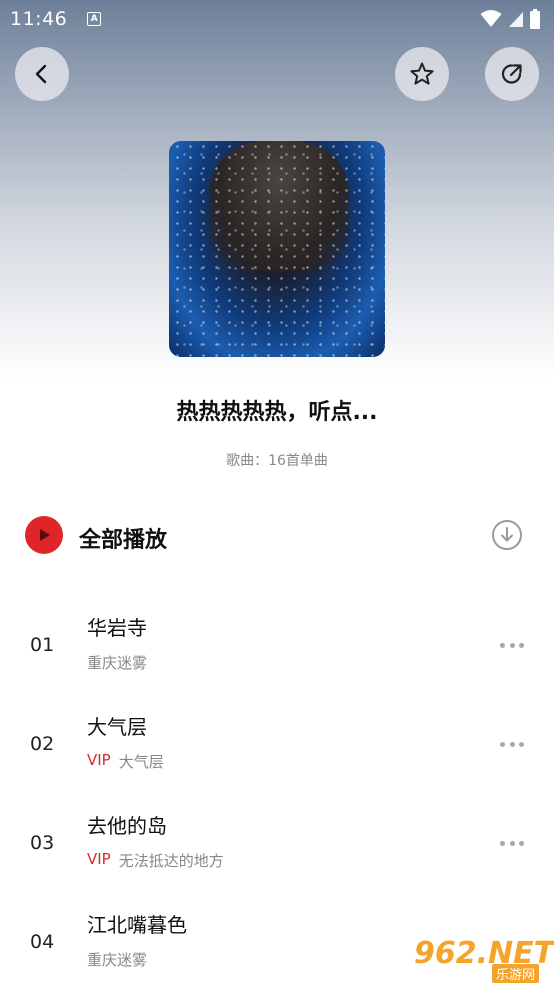 The width and height of the screenshot is (554, 984). Describe the element at coordinates (171, 861) in the screenshot. I see `song-artist: 无法抵达的地方` at that location.